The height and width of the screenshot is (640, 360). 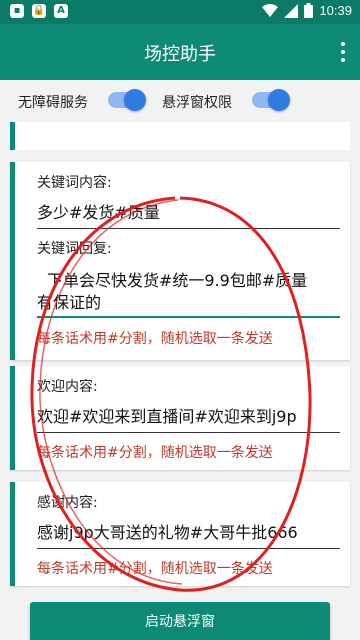 I want to click on thanks-content-label: 感谢内容:, so click(x=67, y=503).